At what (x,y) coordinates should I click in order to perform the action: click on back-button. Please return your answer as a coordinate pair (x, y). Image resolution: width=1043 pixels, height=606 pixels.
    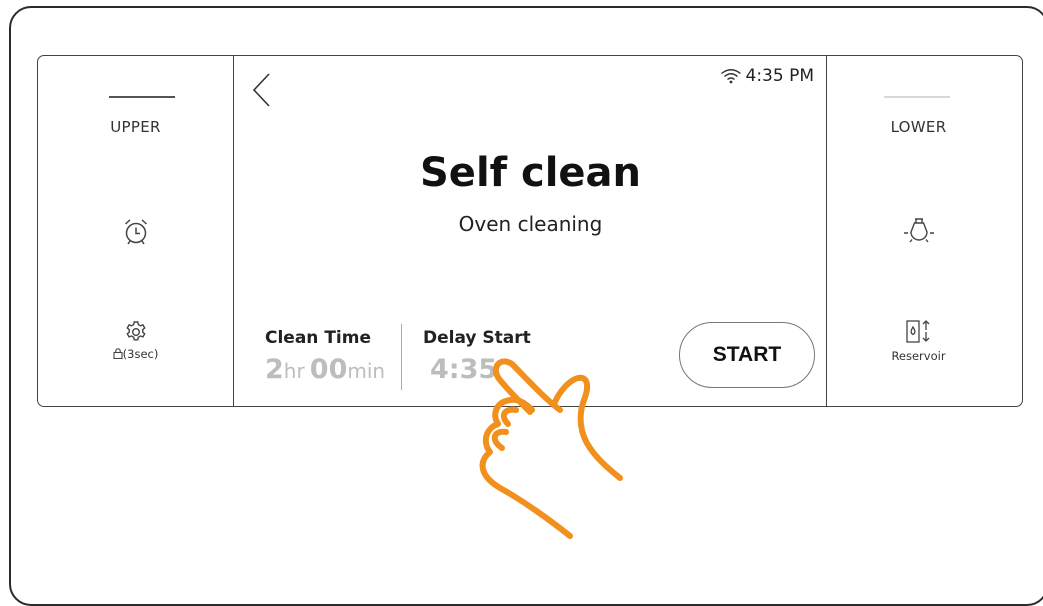
    Looking at the image, I should click on (262, 90).